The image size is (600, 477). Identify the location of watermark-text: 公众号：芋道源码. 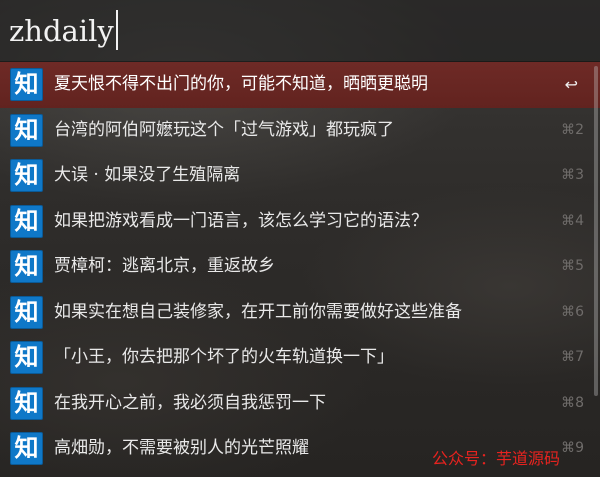
(496, 458).